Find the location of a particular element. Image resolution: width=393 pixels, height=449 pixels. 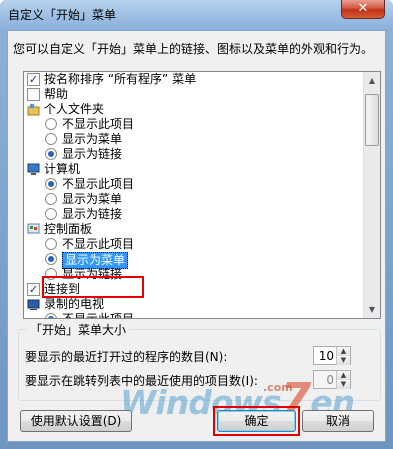

close-icon: ✕ is located at coordinates (363, 8).